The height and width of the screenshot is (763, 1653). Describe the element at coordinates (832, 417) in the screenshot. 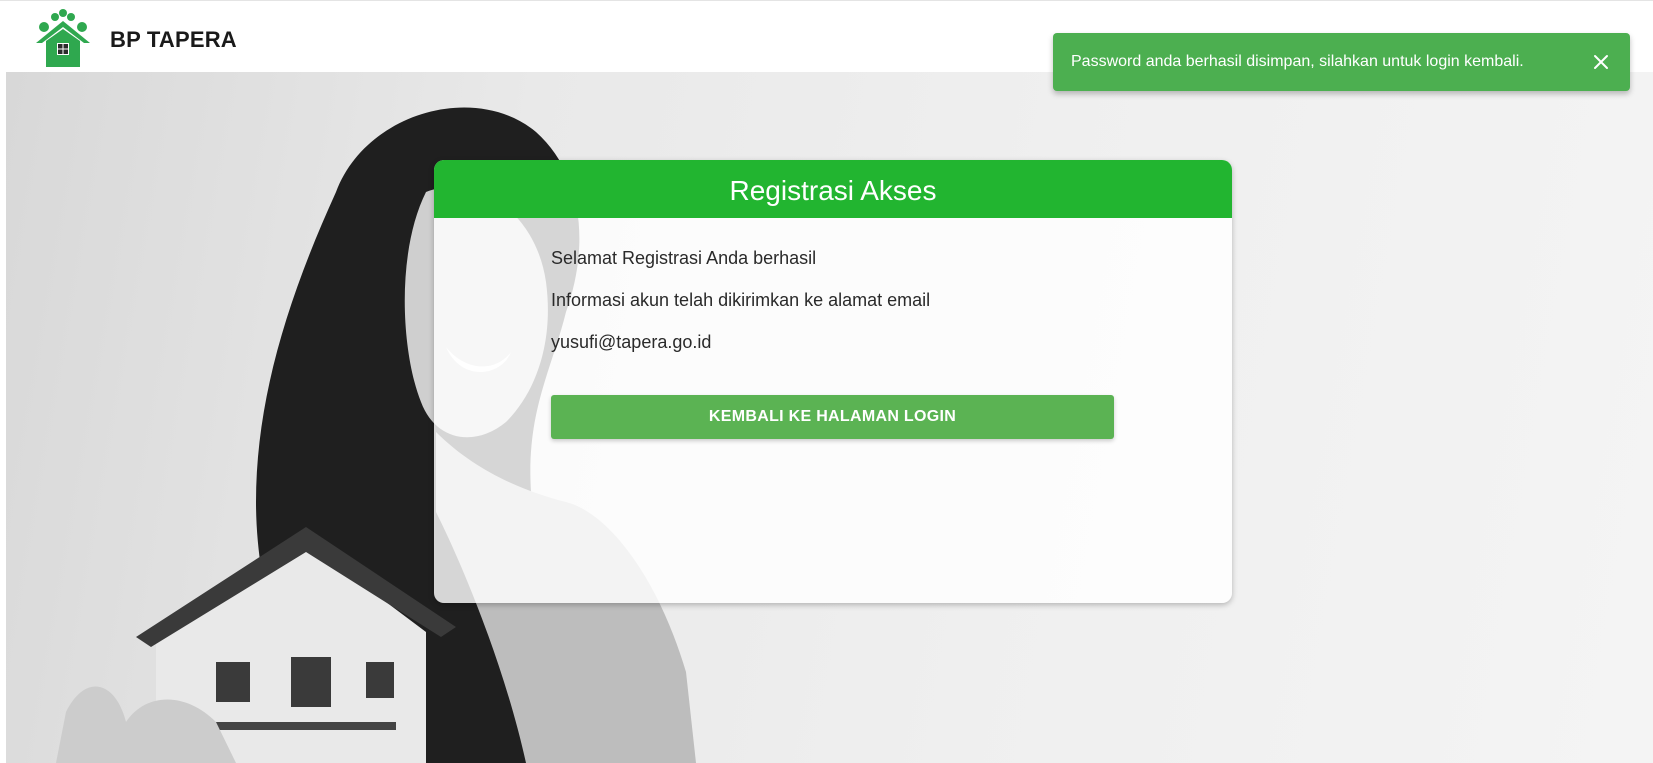

I see `back-to-login-button: KEMBALI KE HALAMAN LOGIN` at that location.